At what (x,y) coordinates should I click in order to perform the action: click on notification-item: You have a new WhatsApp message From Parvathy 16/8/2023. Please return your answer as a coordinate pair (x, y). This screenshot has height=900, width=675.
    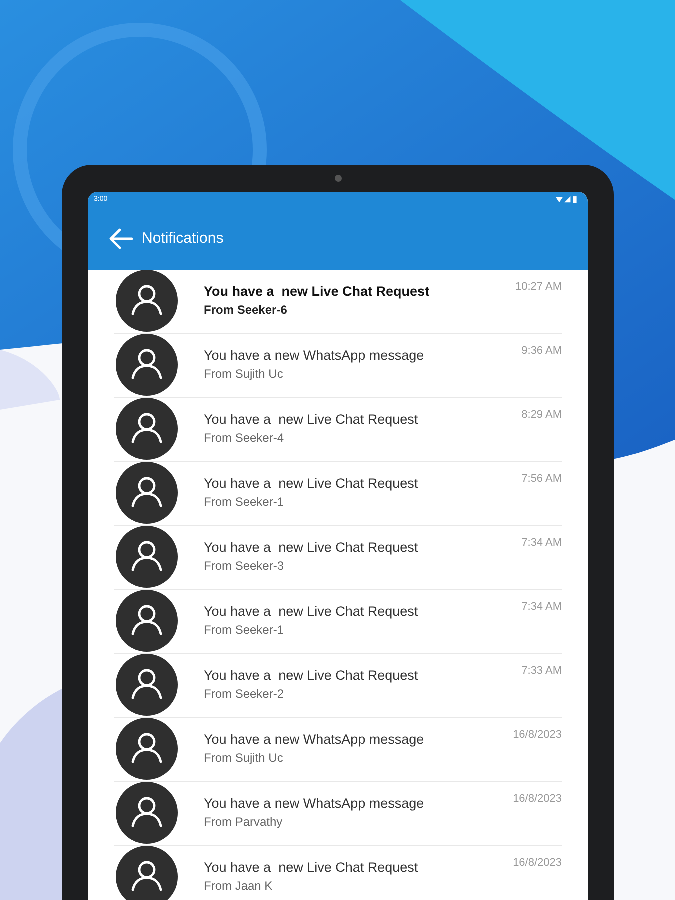
    Looking at the image, I should click on (338, 814).